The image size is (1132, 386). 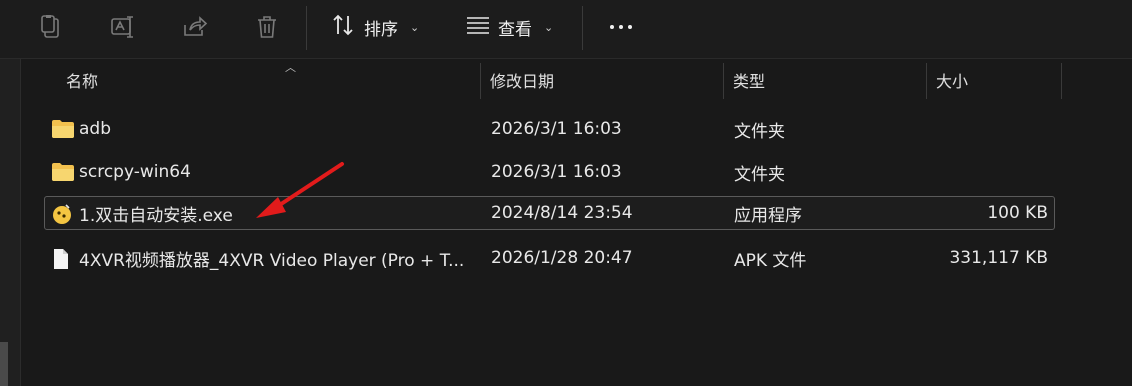 I want to click on file-name: 1.双击自动安装.exe, so click(x=156, y=215).